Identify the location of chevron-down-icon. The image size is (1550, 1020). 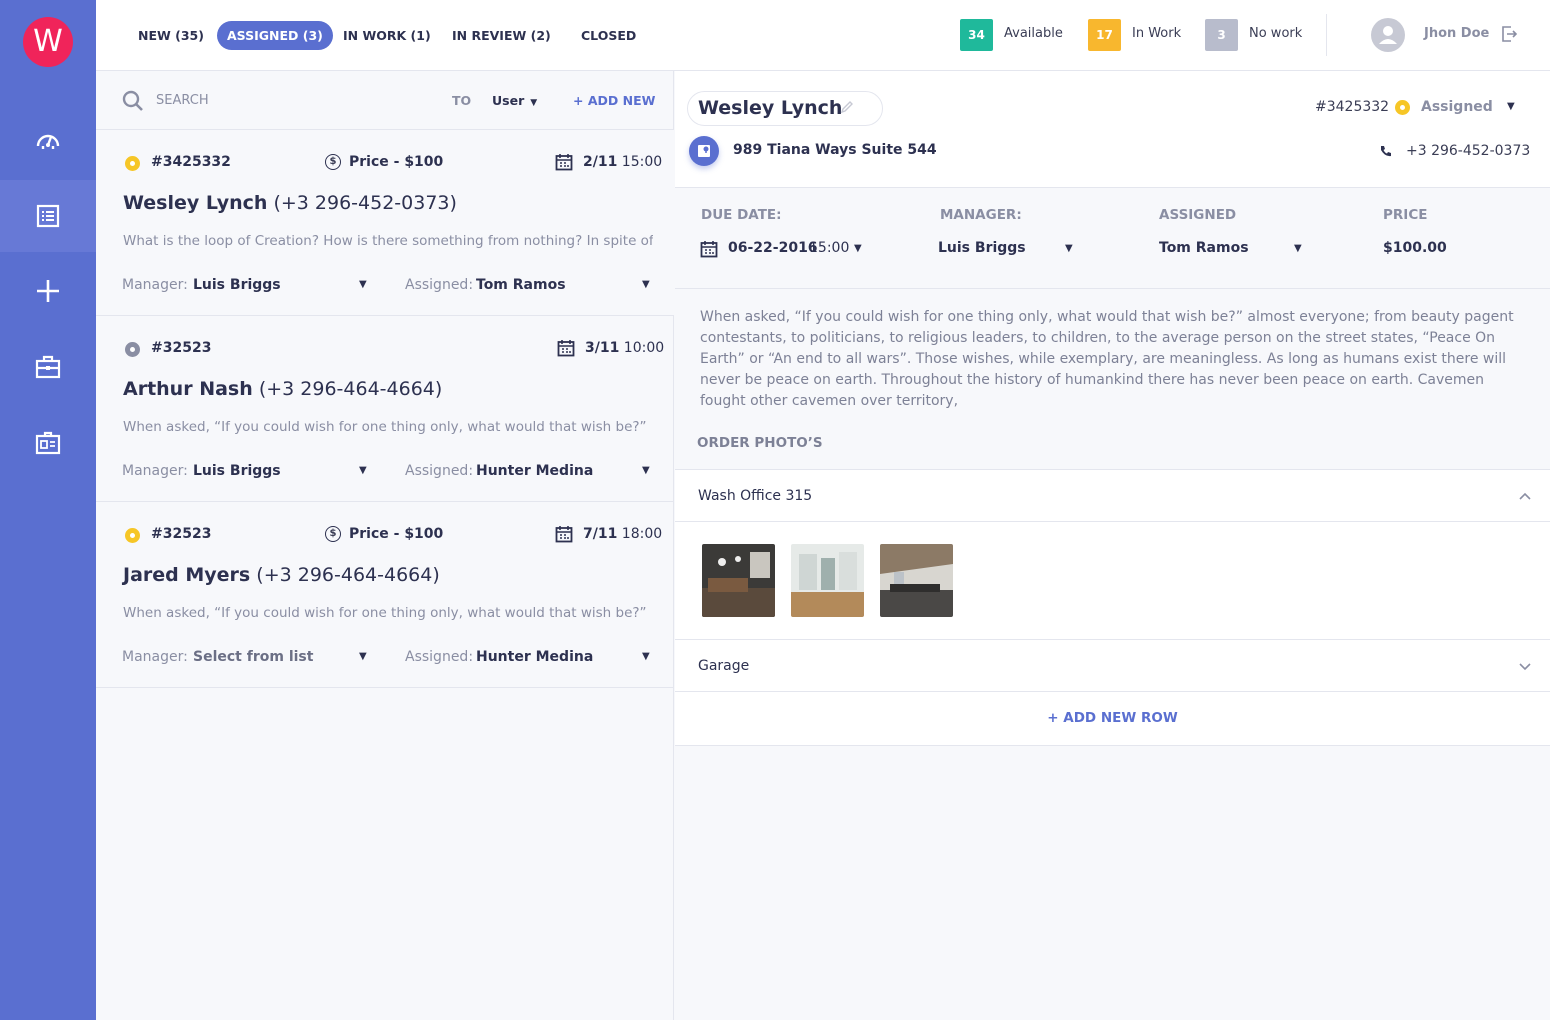
(1525, 666).